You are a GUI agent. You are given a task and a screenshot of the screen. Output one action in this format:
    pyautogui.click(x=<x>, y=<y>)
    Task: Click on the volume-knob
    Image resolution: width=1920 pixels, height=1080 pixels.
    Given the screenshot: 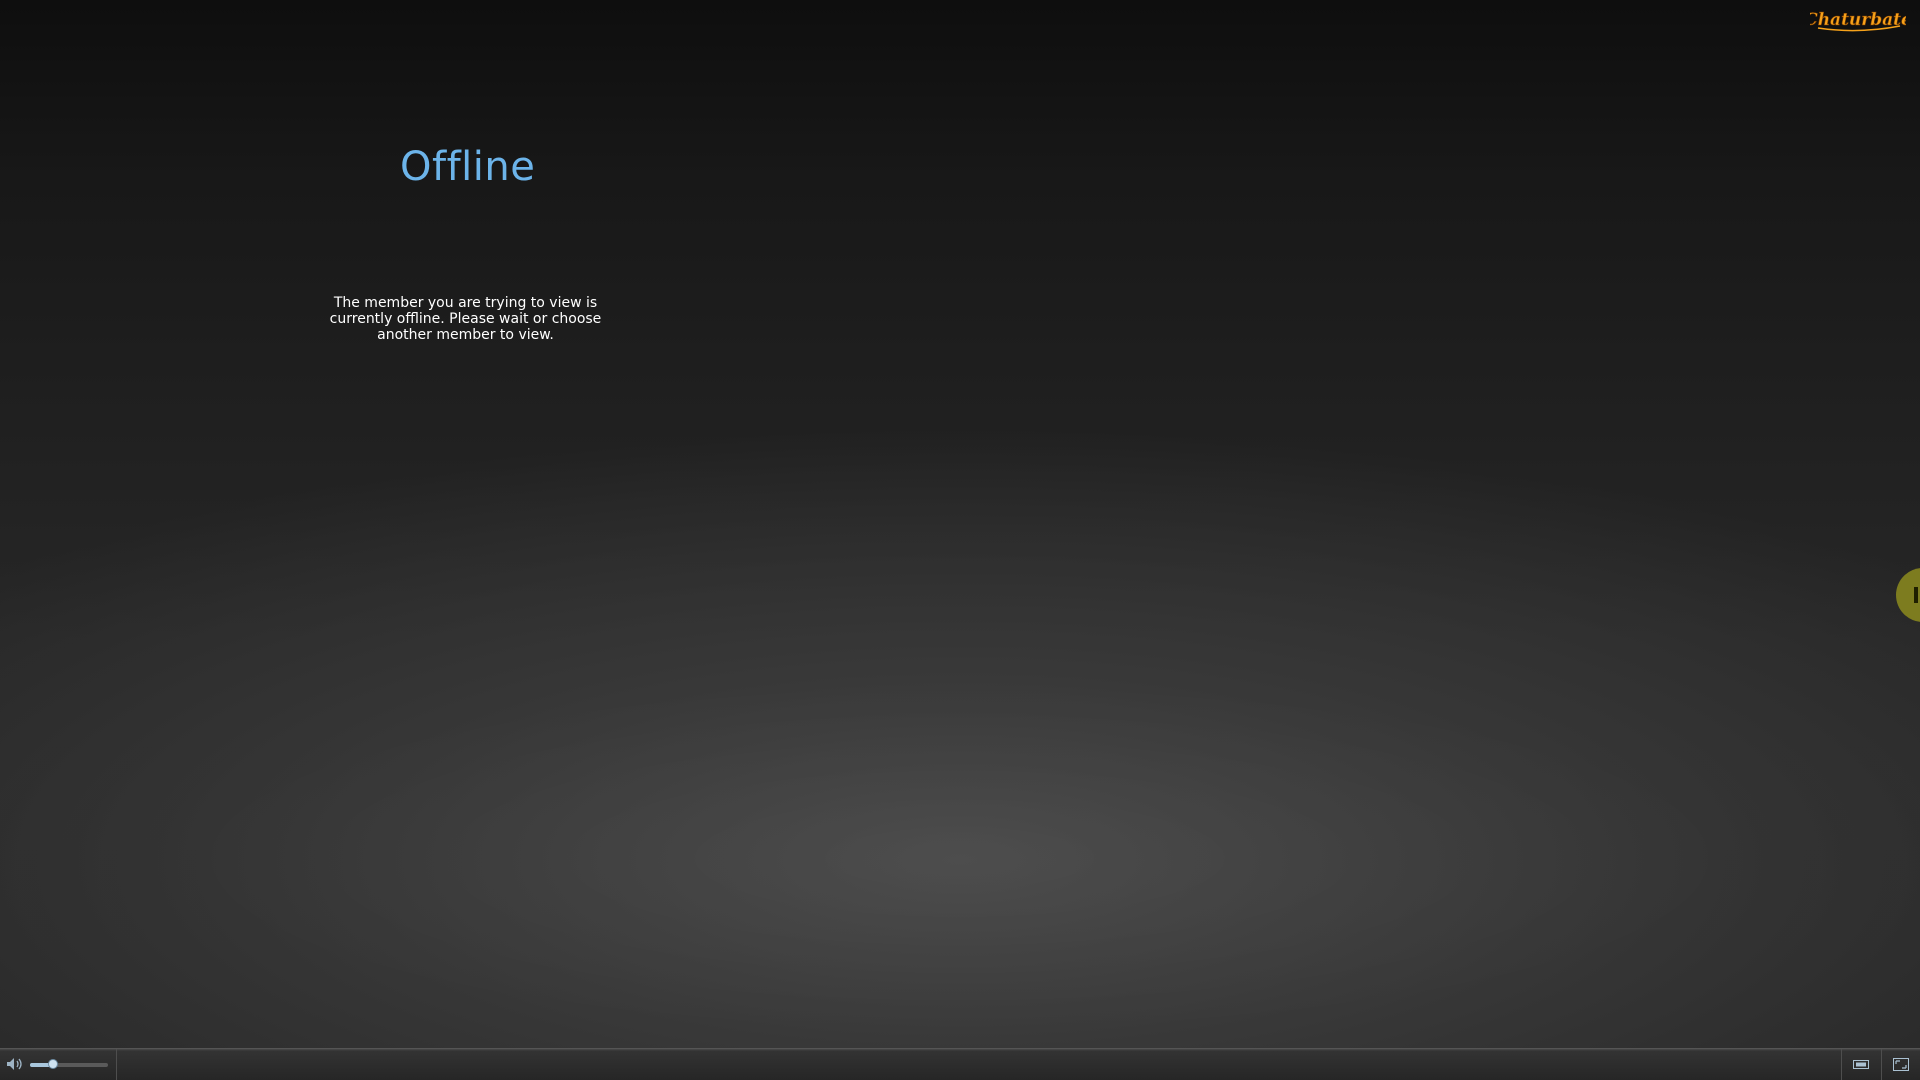 What is the action you would take?
    pyautogui.click(x=53, y=1064)
    